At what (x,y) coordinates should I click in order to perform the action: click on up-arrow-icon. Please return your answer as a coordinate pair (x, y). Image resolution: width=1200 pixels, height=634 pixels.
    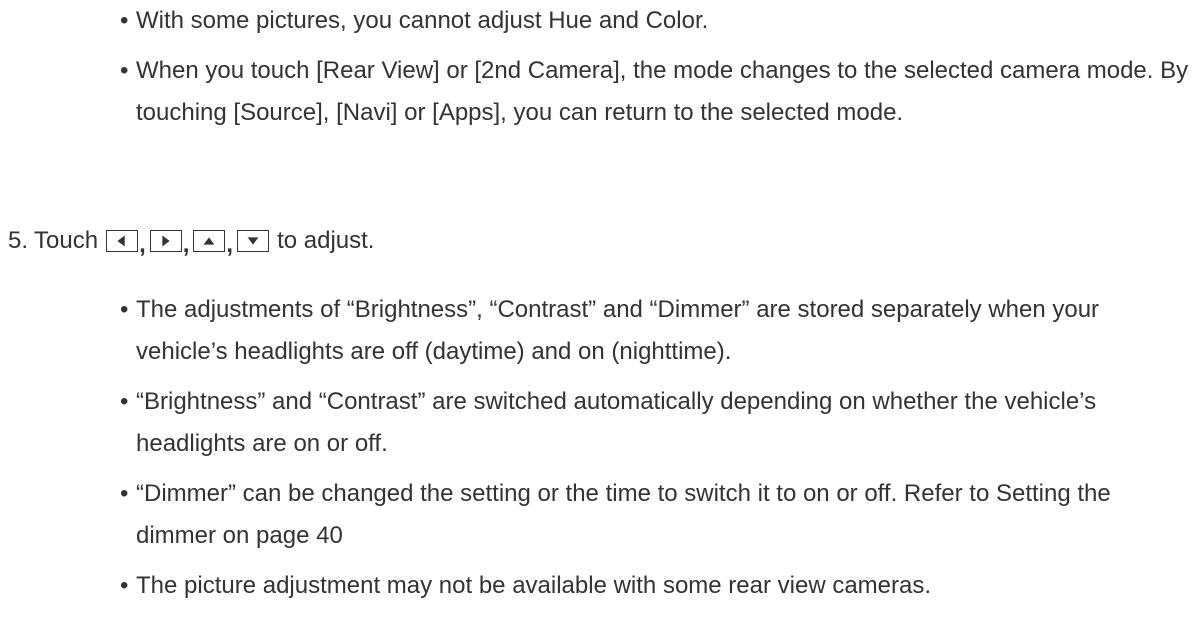
    Looking at the image, I should click on (209, 241).